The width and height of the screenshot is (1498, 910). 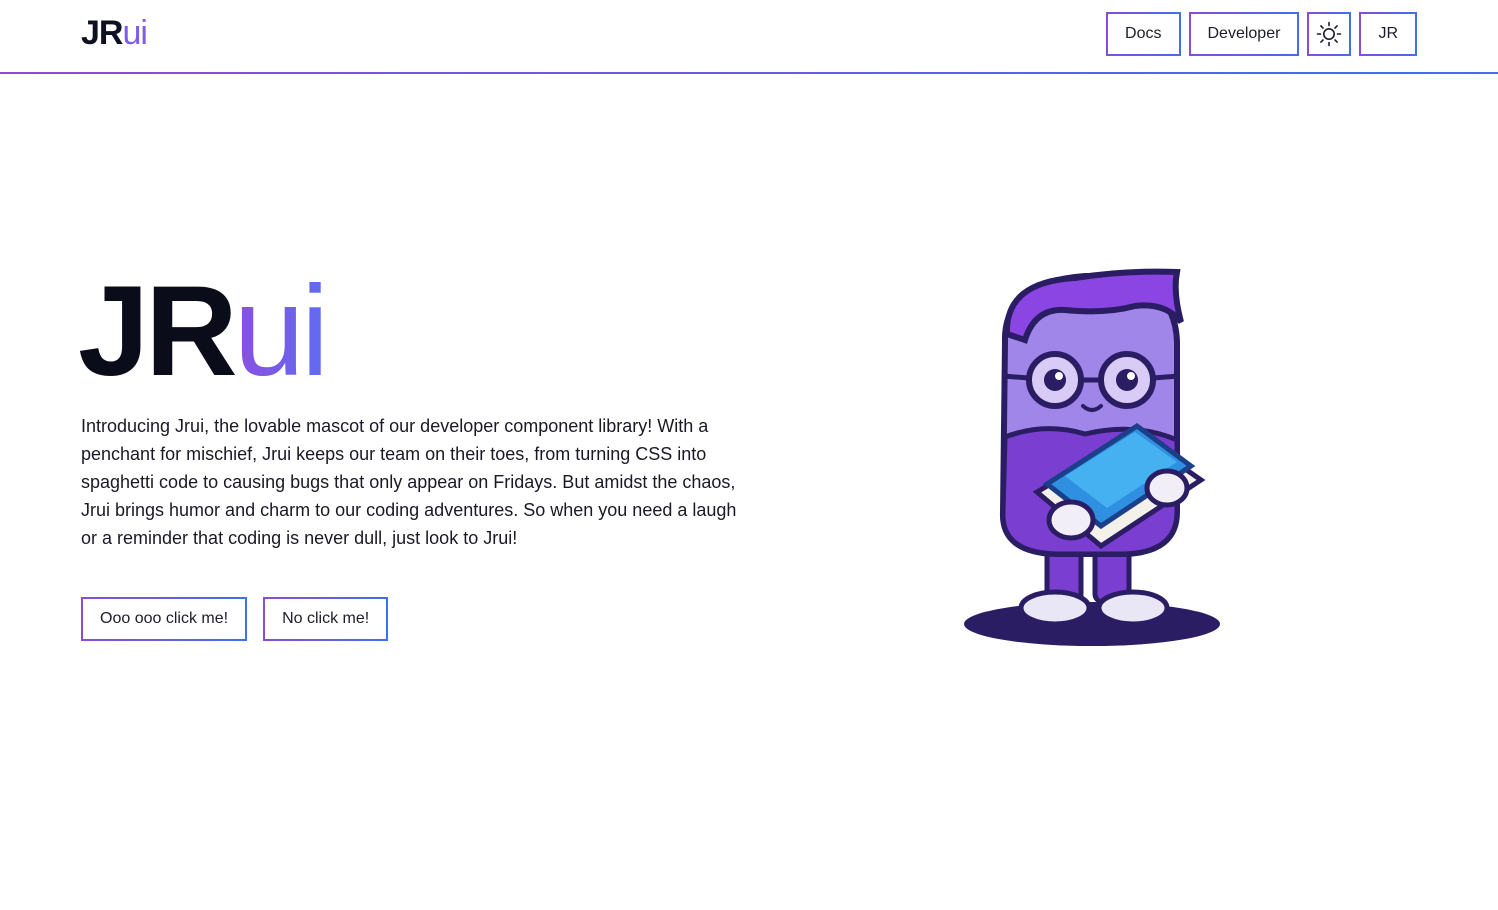 What do you see at coordinates (1092, 457) in the screenshot?
I see `mascot-illustration` at bounding box center [1092, 457].